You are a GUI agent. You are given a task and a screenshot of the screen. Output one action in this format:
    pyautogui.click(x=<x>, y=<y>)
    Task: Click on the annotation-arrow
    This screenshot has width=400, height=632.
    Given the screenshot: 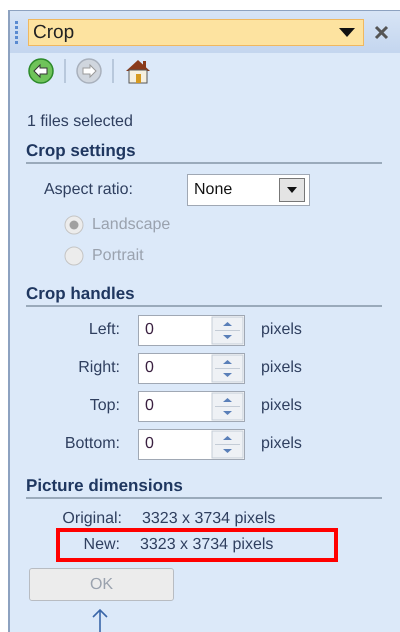 What is the action you would take?
    pyautogui.click(x=100, y=620)
    